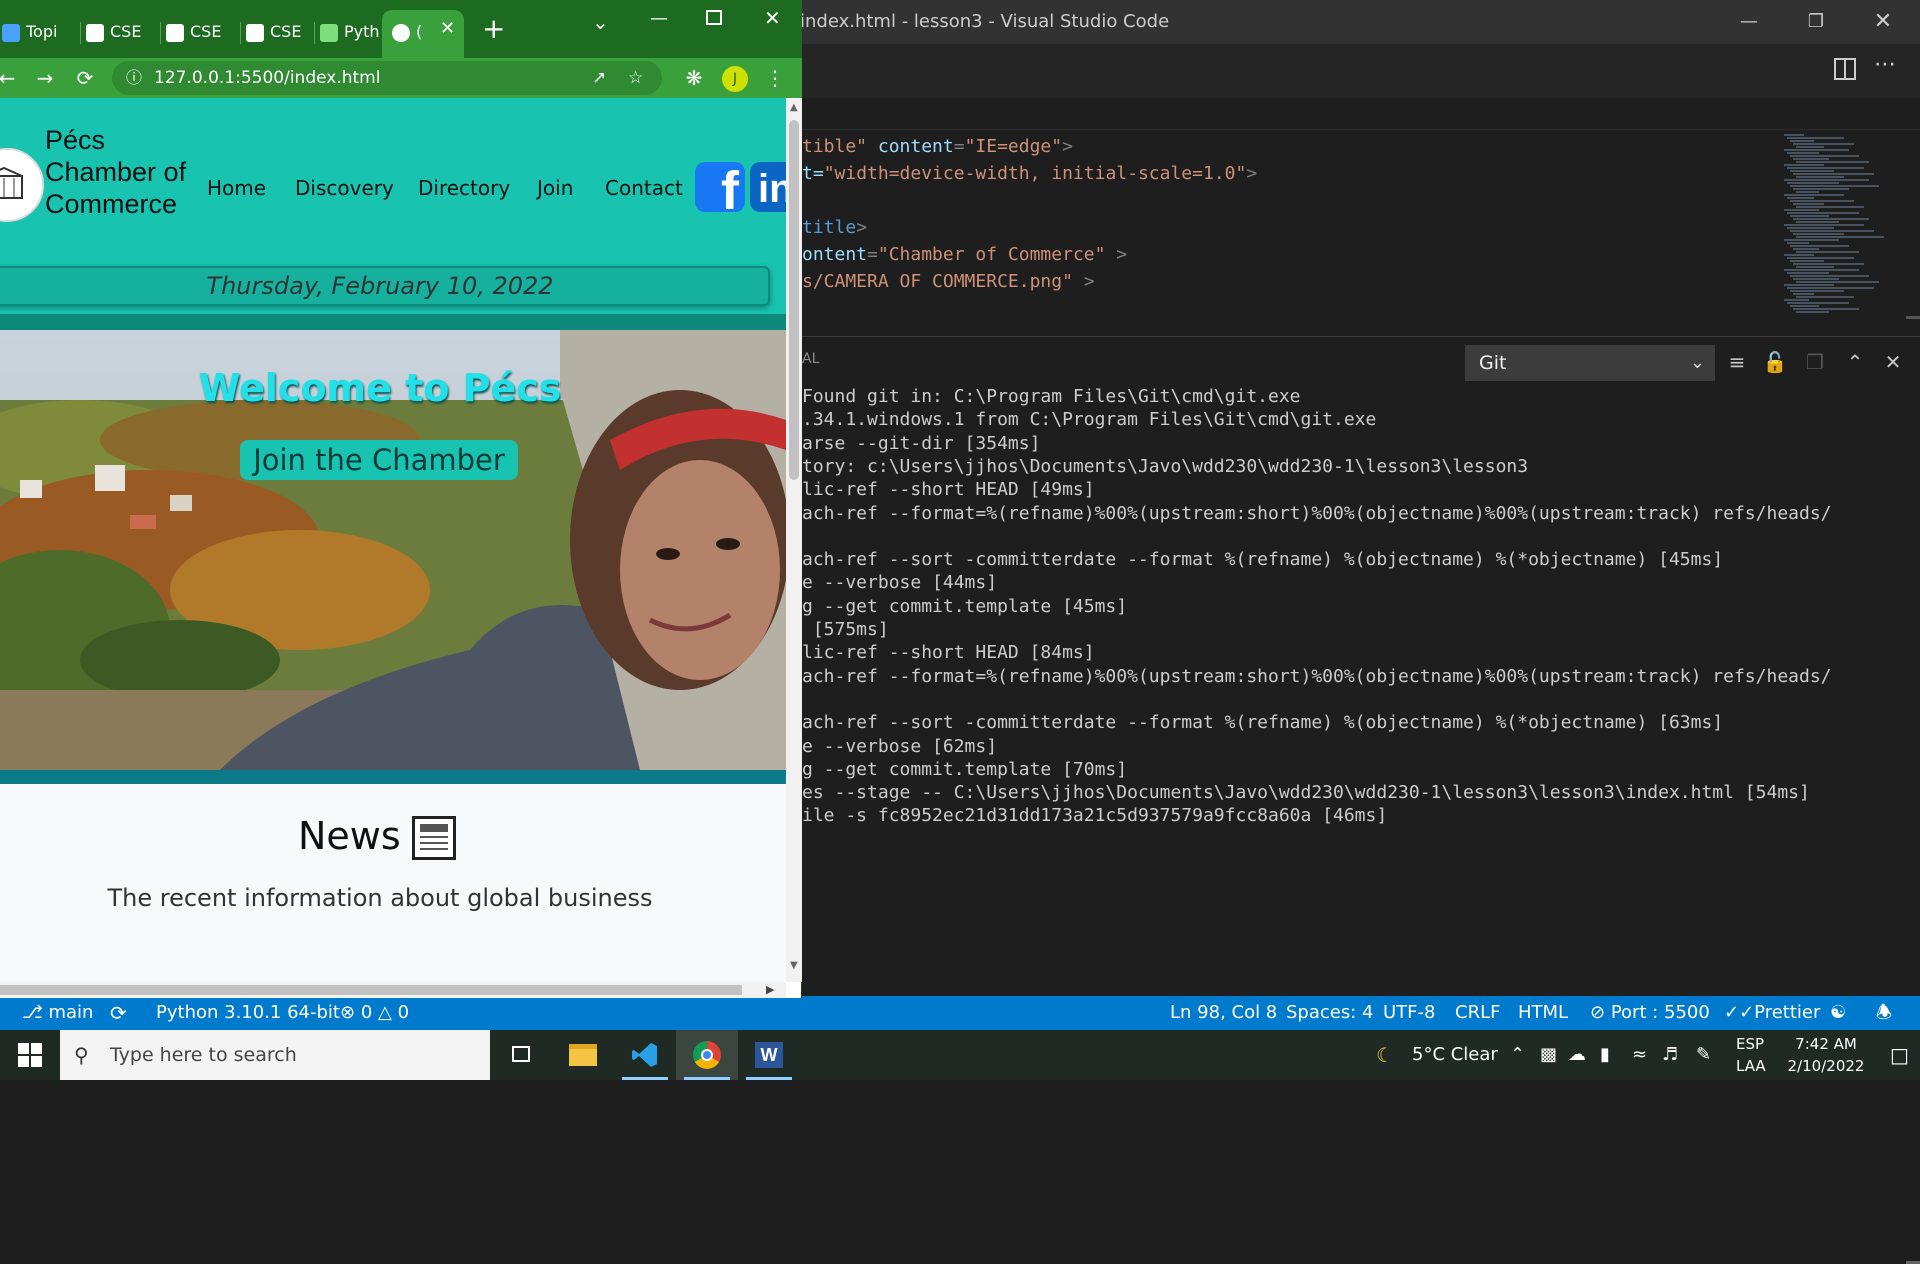 This screenshot has width=1920, height=1264. I want to click on show-hidden-icons-icon: ⌃, so click(1517, 1055).